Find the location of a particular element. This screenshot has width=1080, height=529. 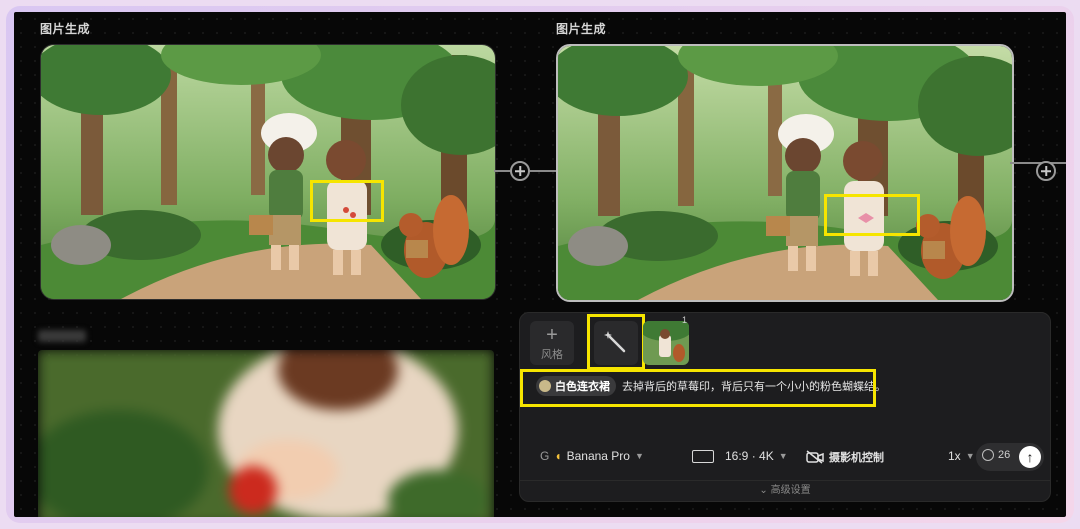

model-selector: G ◖ Banana Pro ▼ is located at coordinates (592, 456).